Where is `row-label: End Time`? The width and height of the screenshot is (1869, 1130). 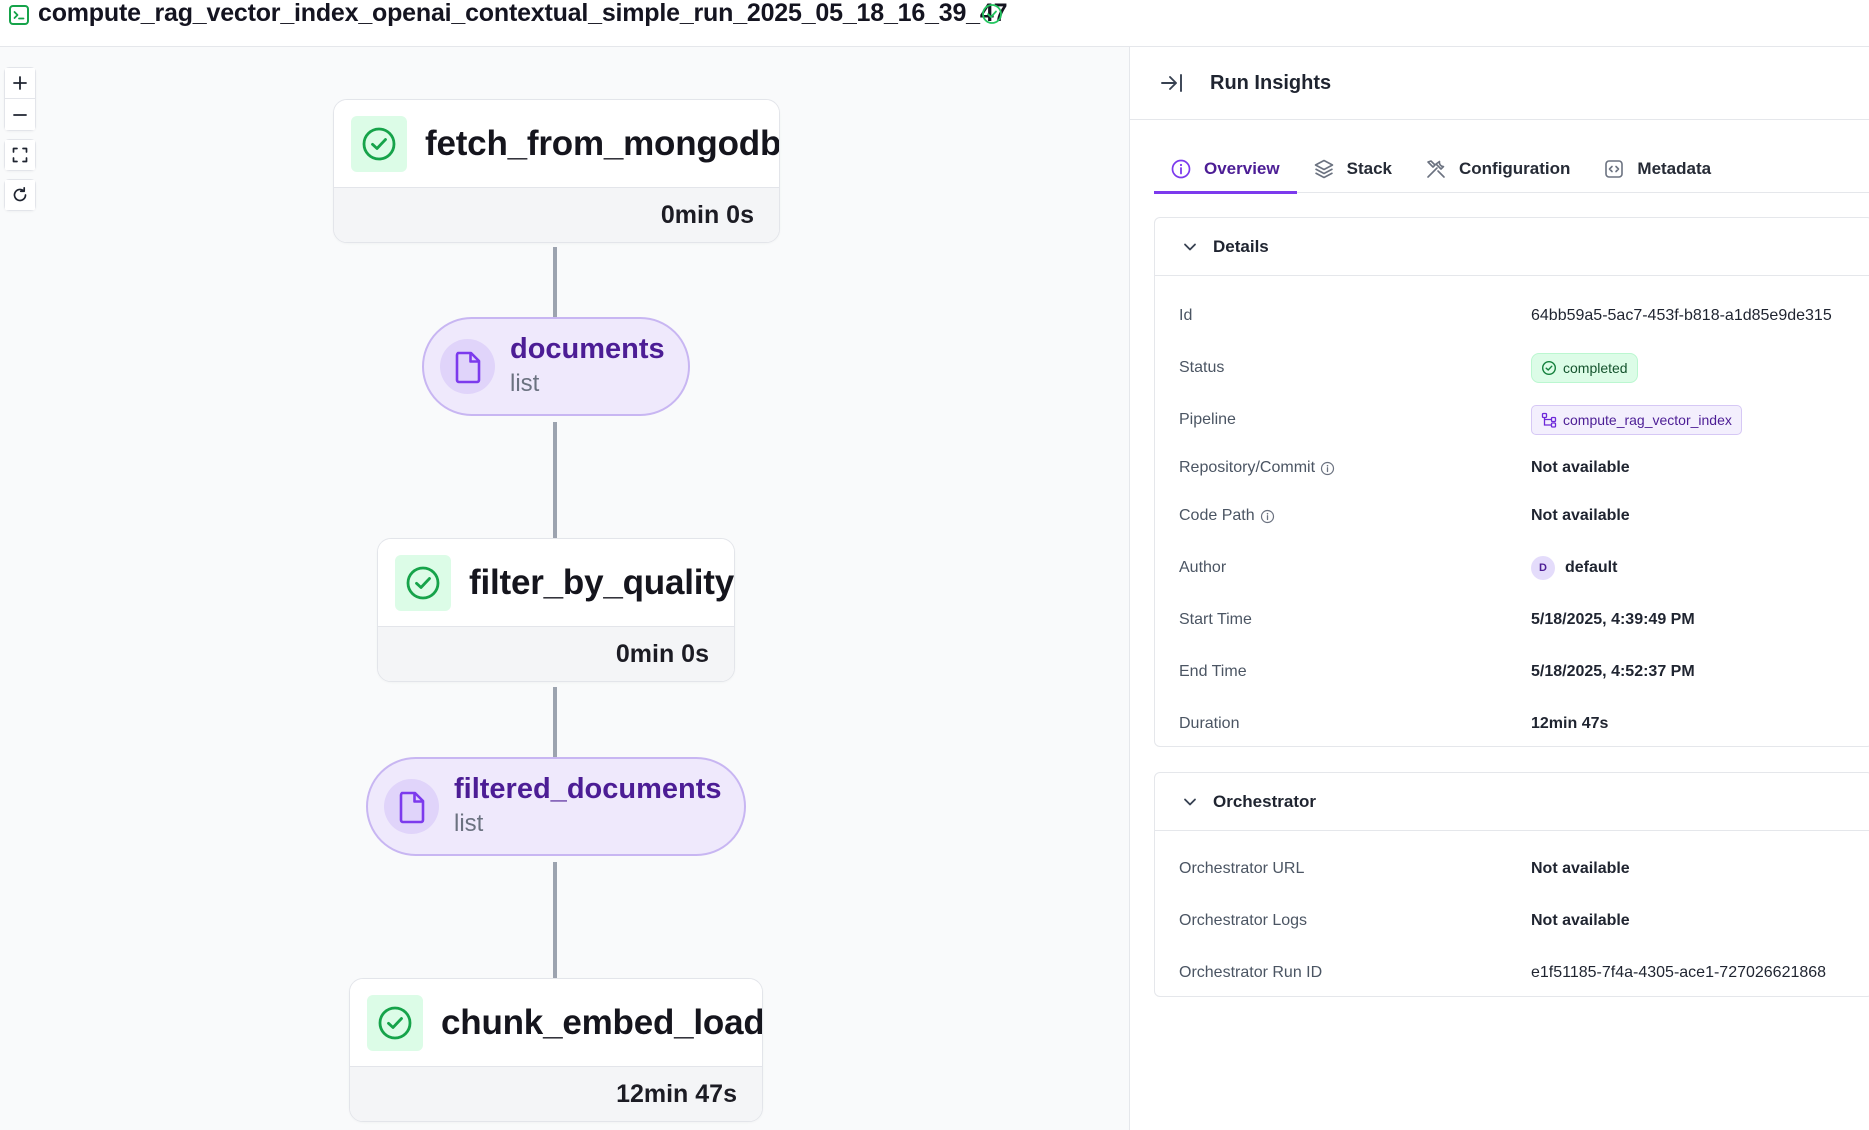 row-label: End Time is located at coordinates (1213, 671).